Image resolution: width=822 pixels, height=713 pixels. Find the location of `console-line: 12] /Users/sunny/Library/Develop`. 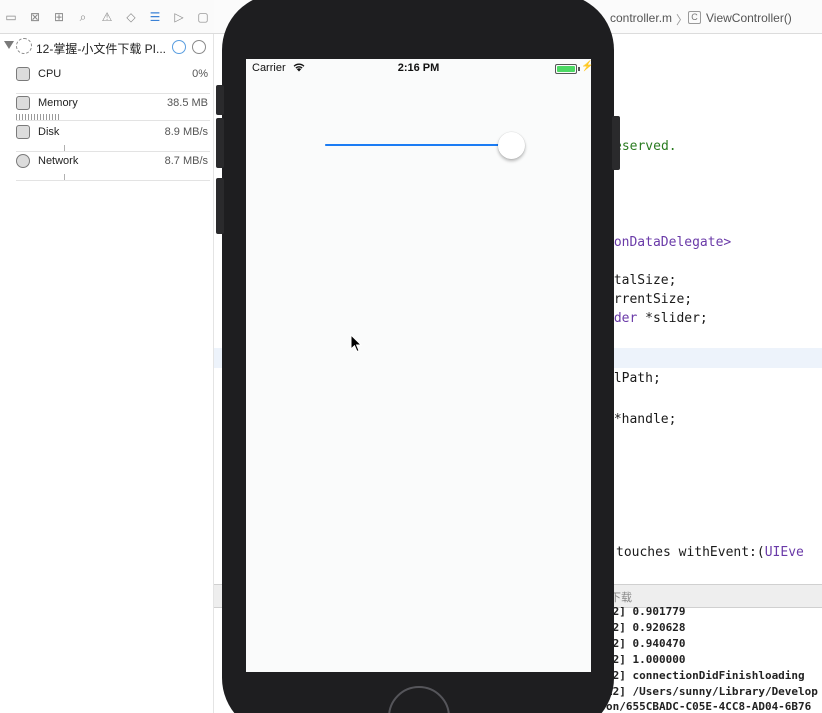

console-line: 12] /Users/sunny/Library/Develop is located at coordinates (712, 691).